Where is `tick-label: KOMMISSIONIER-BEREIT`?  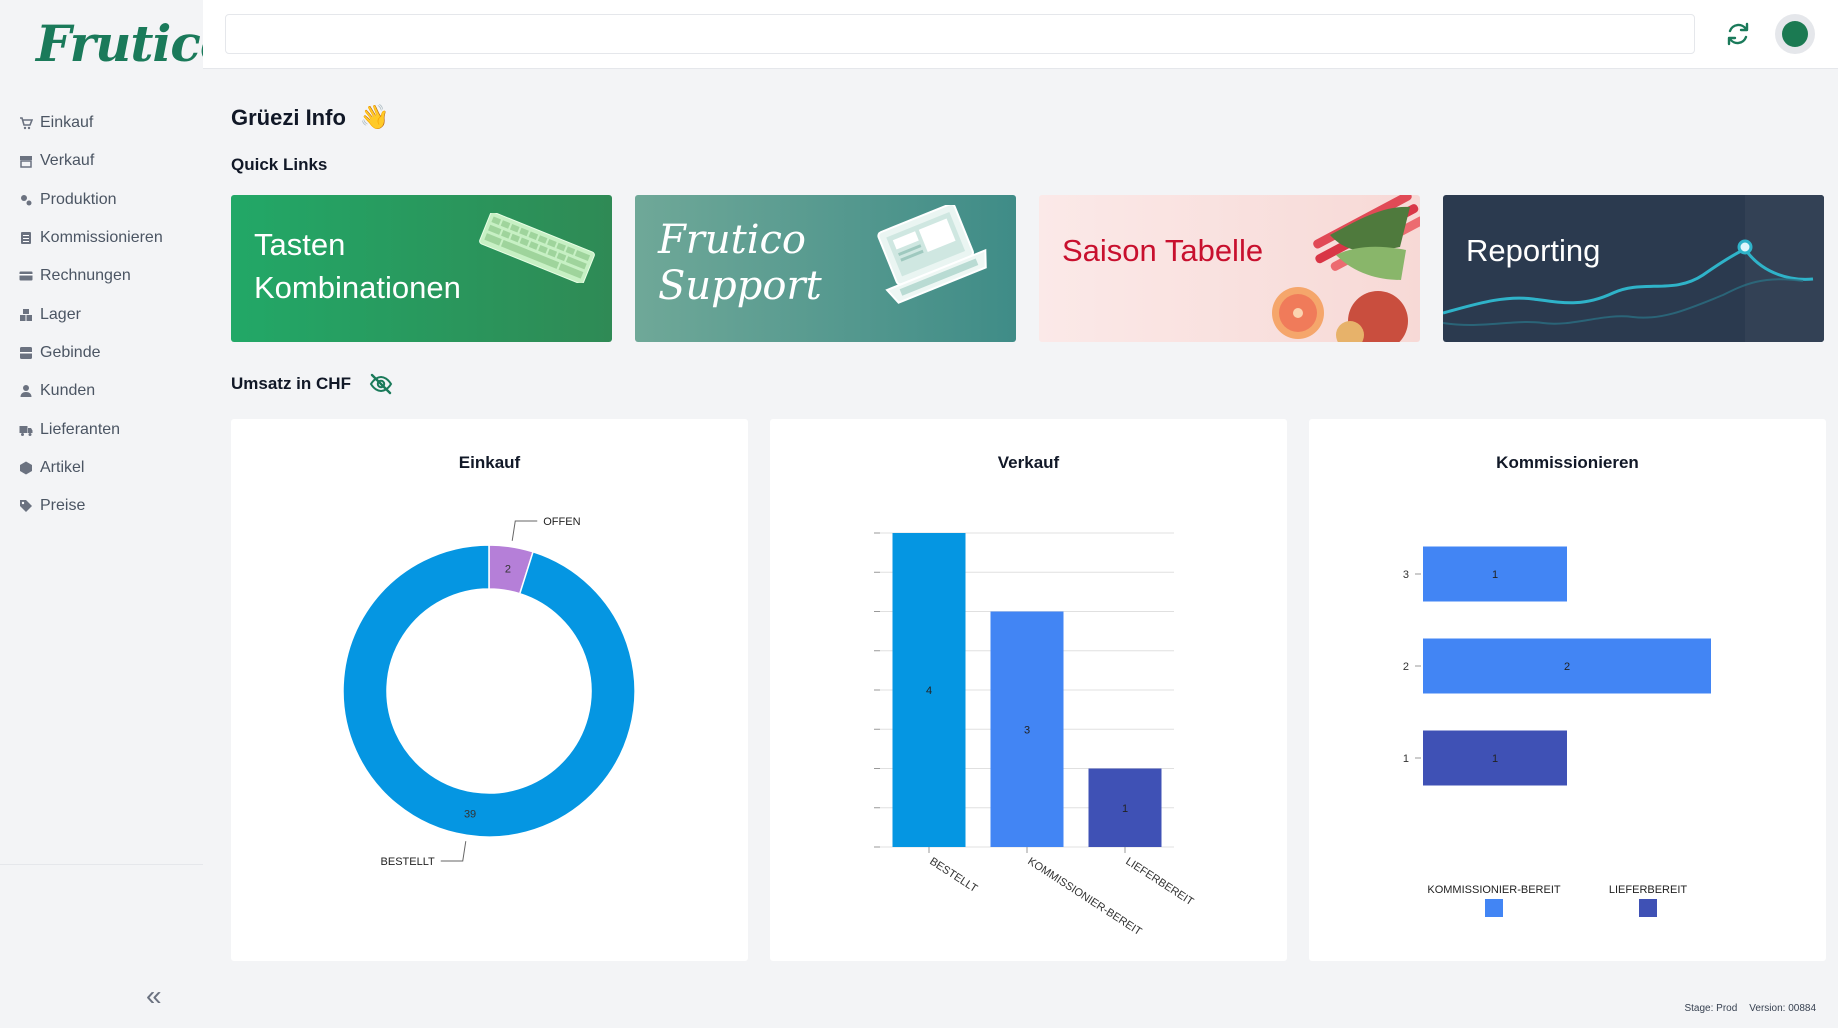
tick-label: KOMMISSIONIER-BEREIT is located at coordinates (1084, 896).